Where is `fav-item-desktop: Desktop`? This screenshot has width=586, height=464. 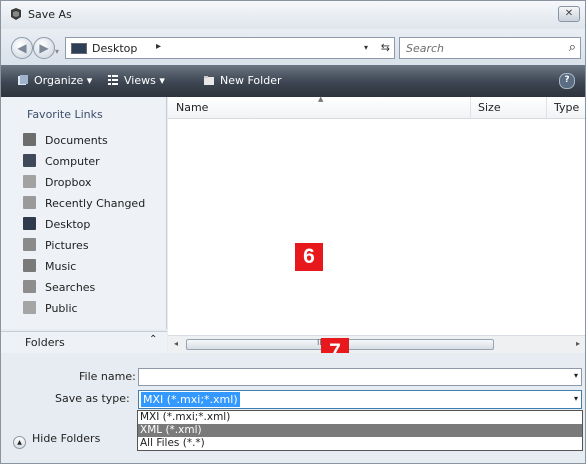 fav-item-desktop: Desktop is located at coordinates (84, 227).